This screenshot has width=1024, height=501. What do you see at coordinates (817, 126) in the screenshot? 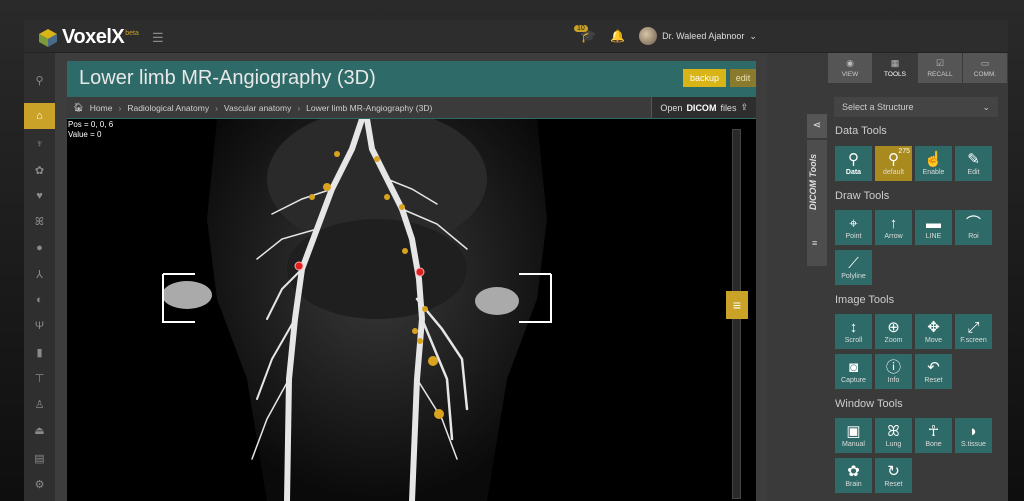
I see `share-icon: ⋖` at bounding box center [817, 126].